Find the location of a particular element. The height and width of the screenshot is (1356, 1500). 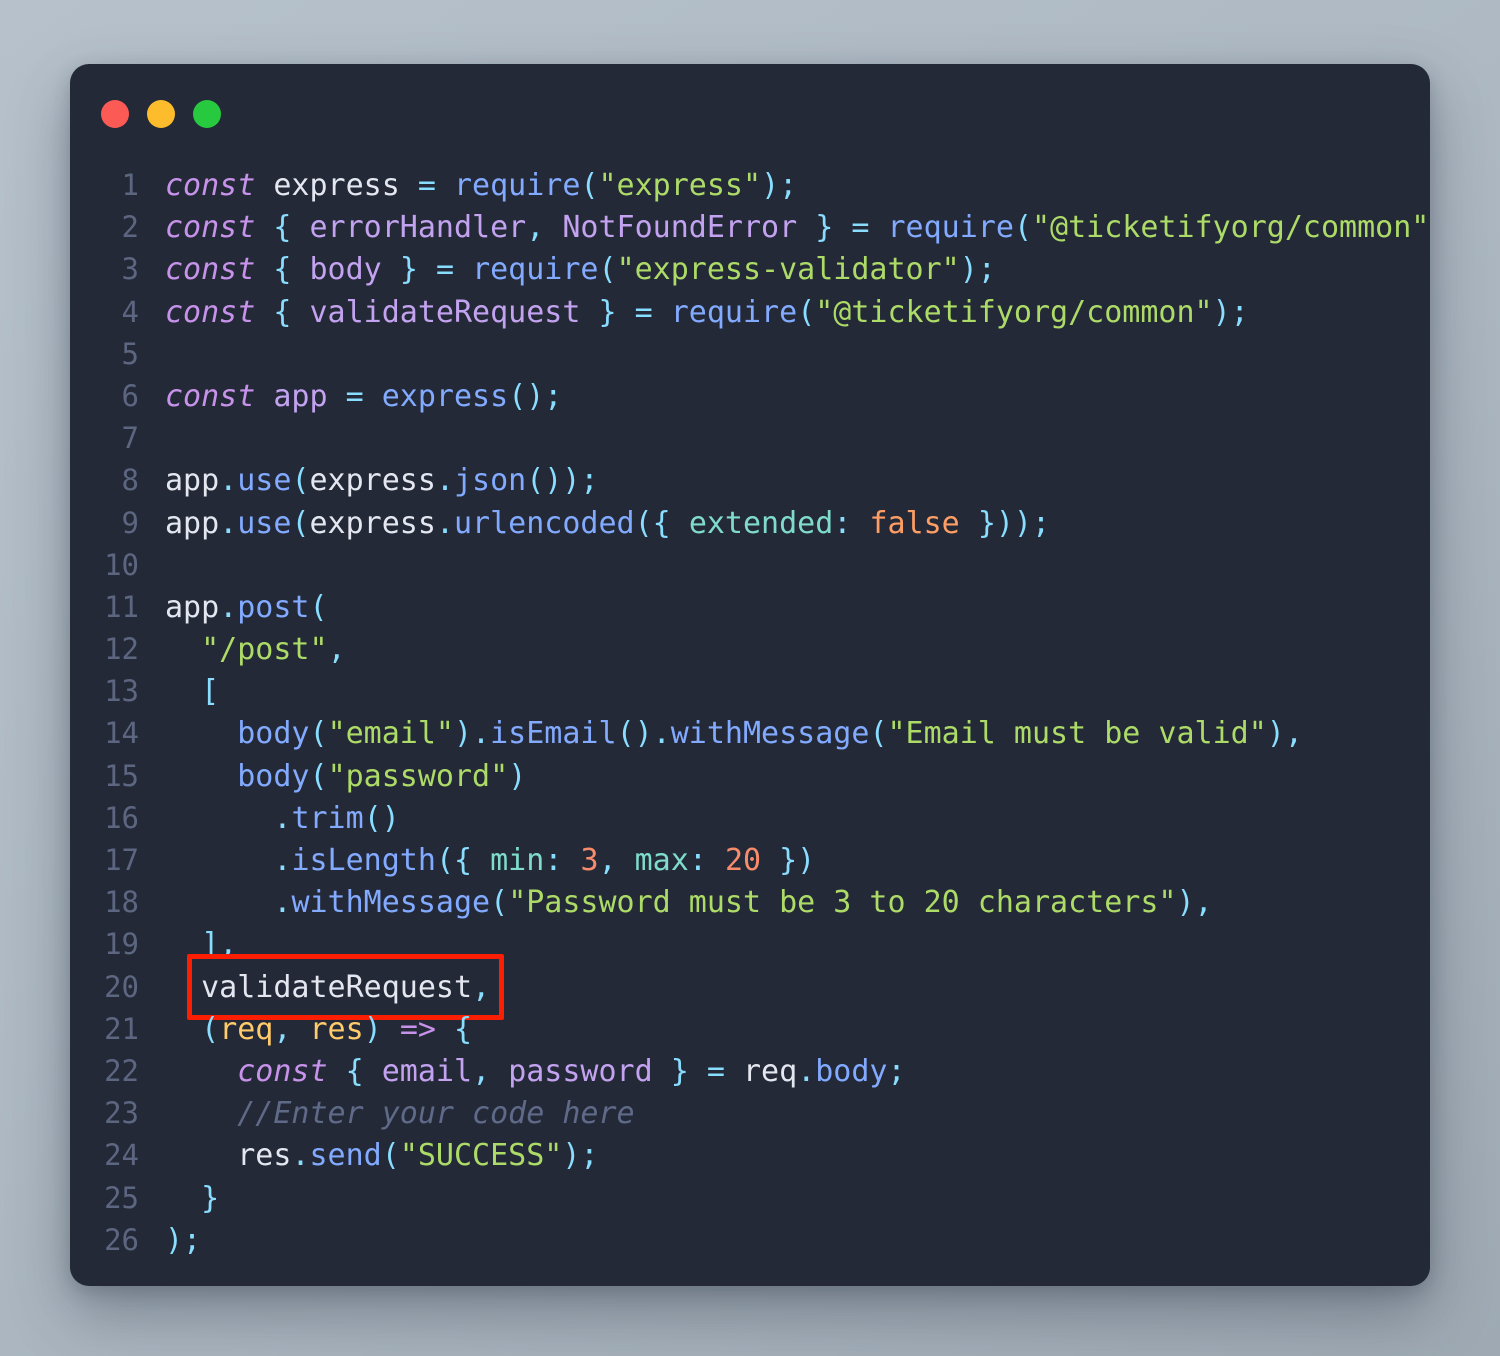

line-number: 2 is located at coordinates (130, 227).